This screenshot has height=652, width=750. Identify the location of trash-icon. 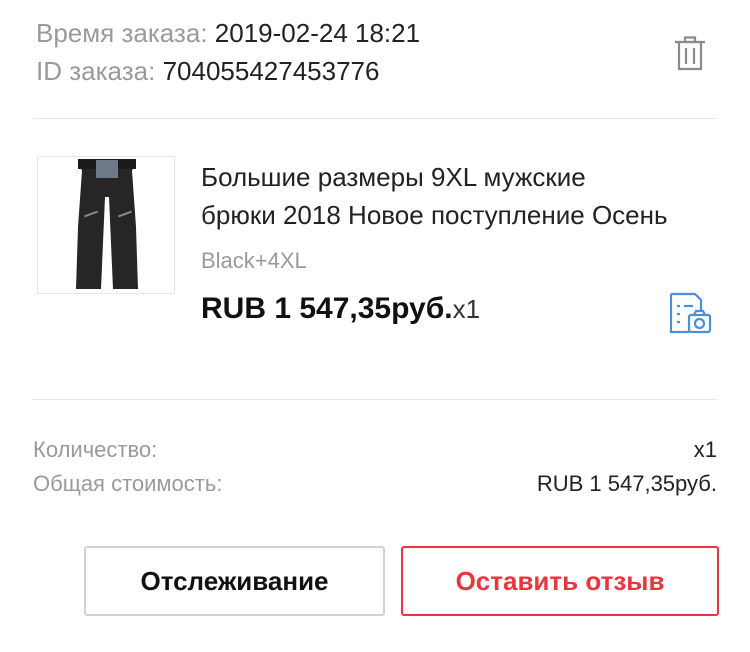
(690, 54).